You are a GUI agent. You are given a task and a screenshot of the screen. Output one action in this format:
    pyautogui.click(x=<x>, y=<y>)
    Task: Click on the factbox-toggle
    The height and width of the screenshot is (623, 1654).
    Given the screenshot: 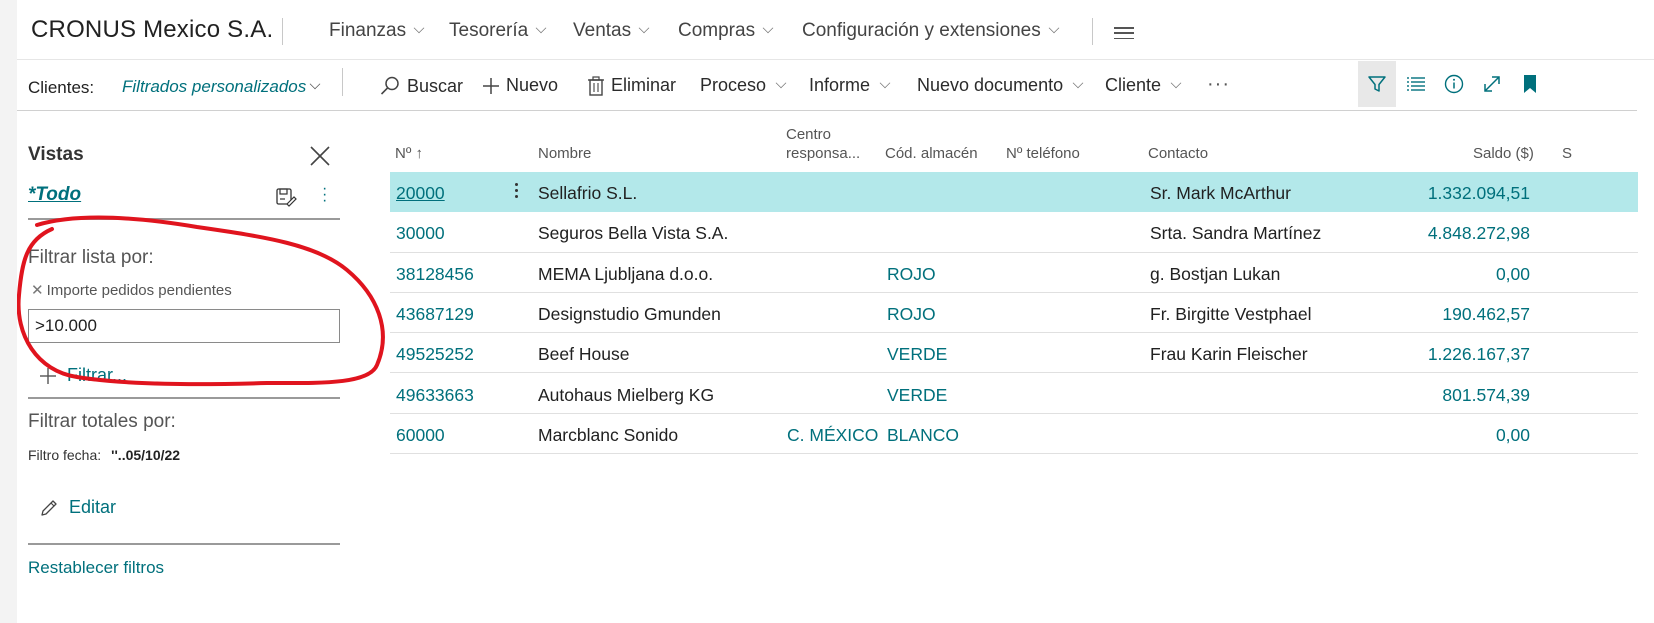 What is the action you would take?
    pyautogui.click(x=1454, y=84)
    